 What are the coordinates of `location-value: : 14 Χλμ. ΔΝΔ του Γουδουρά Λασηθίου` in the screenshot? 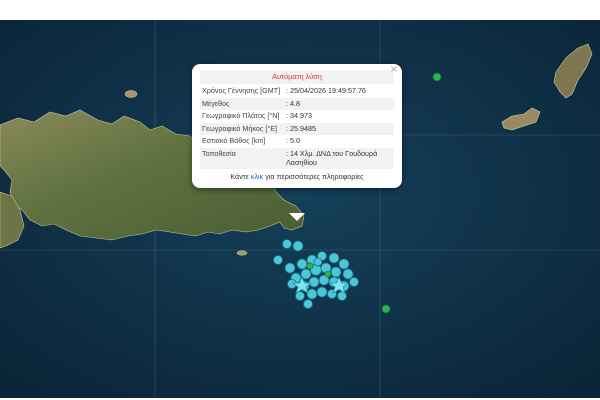 It's located at (339, 158).